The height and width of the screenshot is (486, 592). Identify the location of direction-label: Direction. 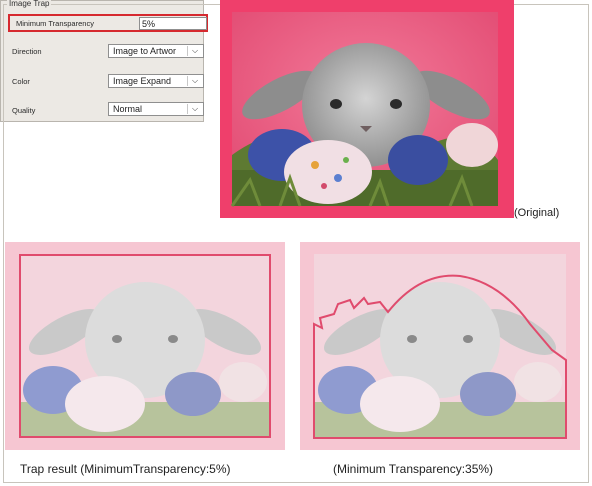
(27, 51).